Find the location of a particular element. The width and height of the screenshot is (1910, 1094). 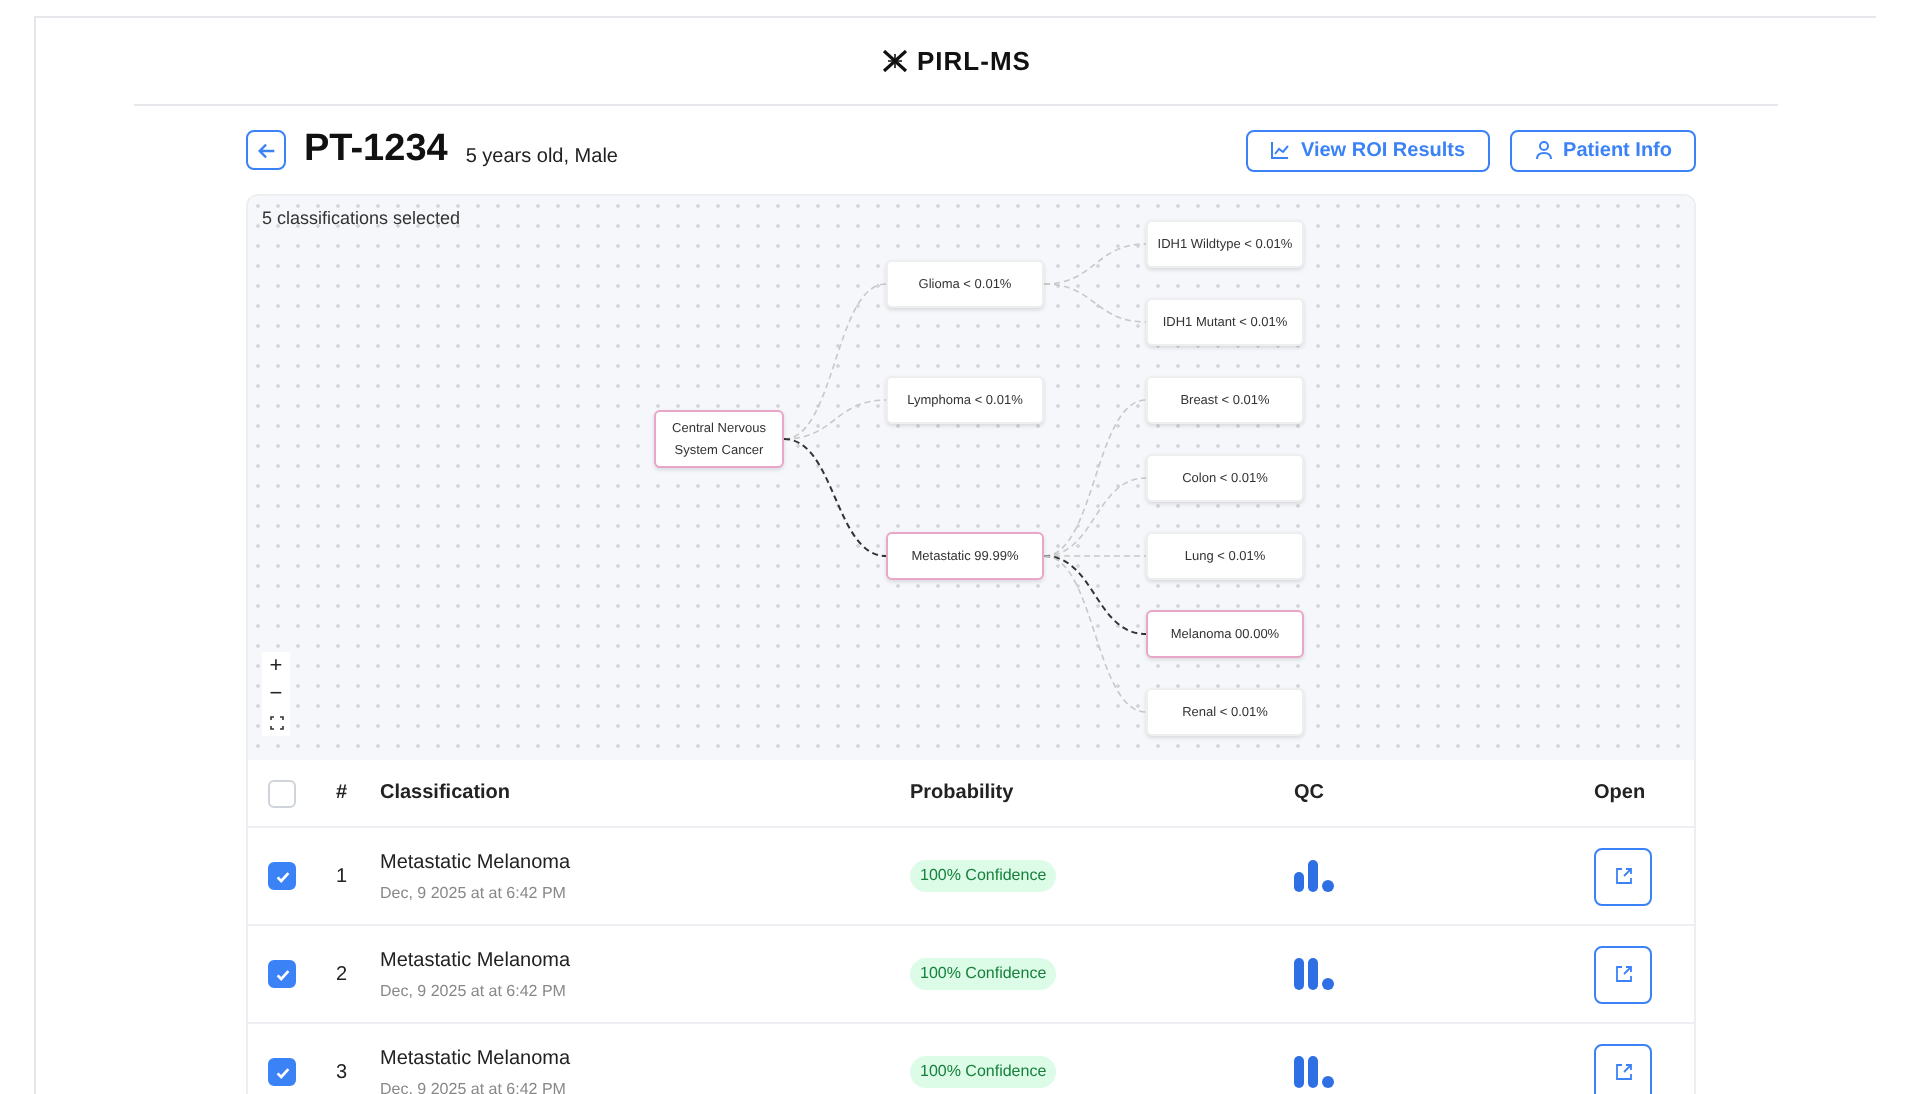

row-number: 3 is located at coordinates (343, 1073).